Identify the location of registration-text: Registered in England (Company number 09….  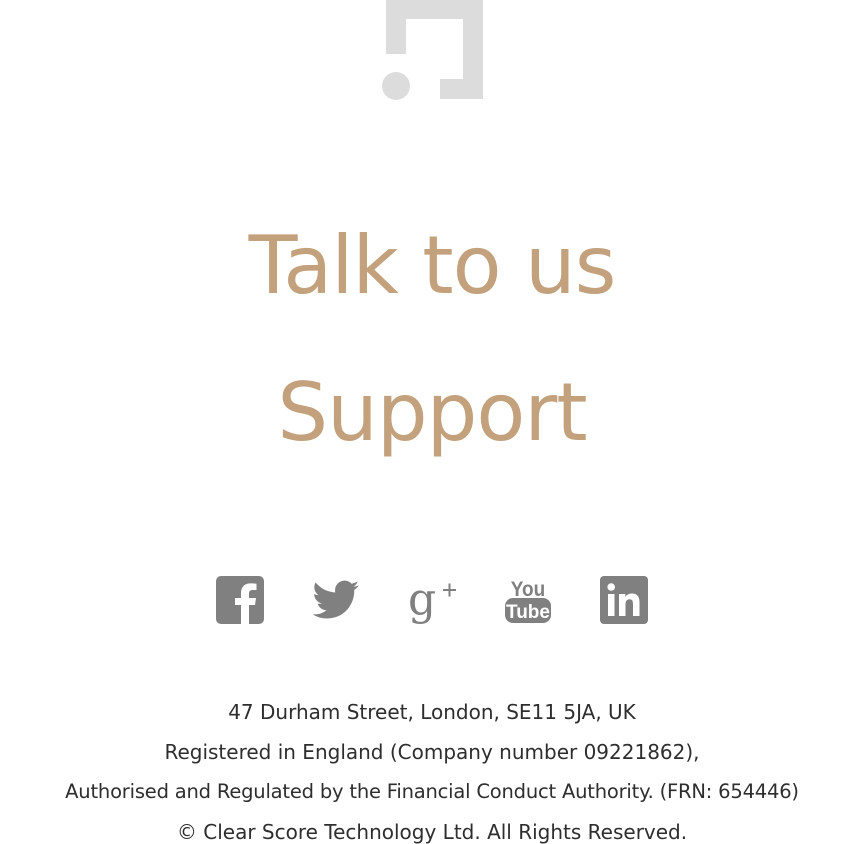
(432, 752).